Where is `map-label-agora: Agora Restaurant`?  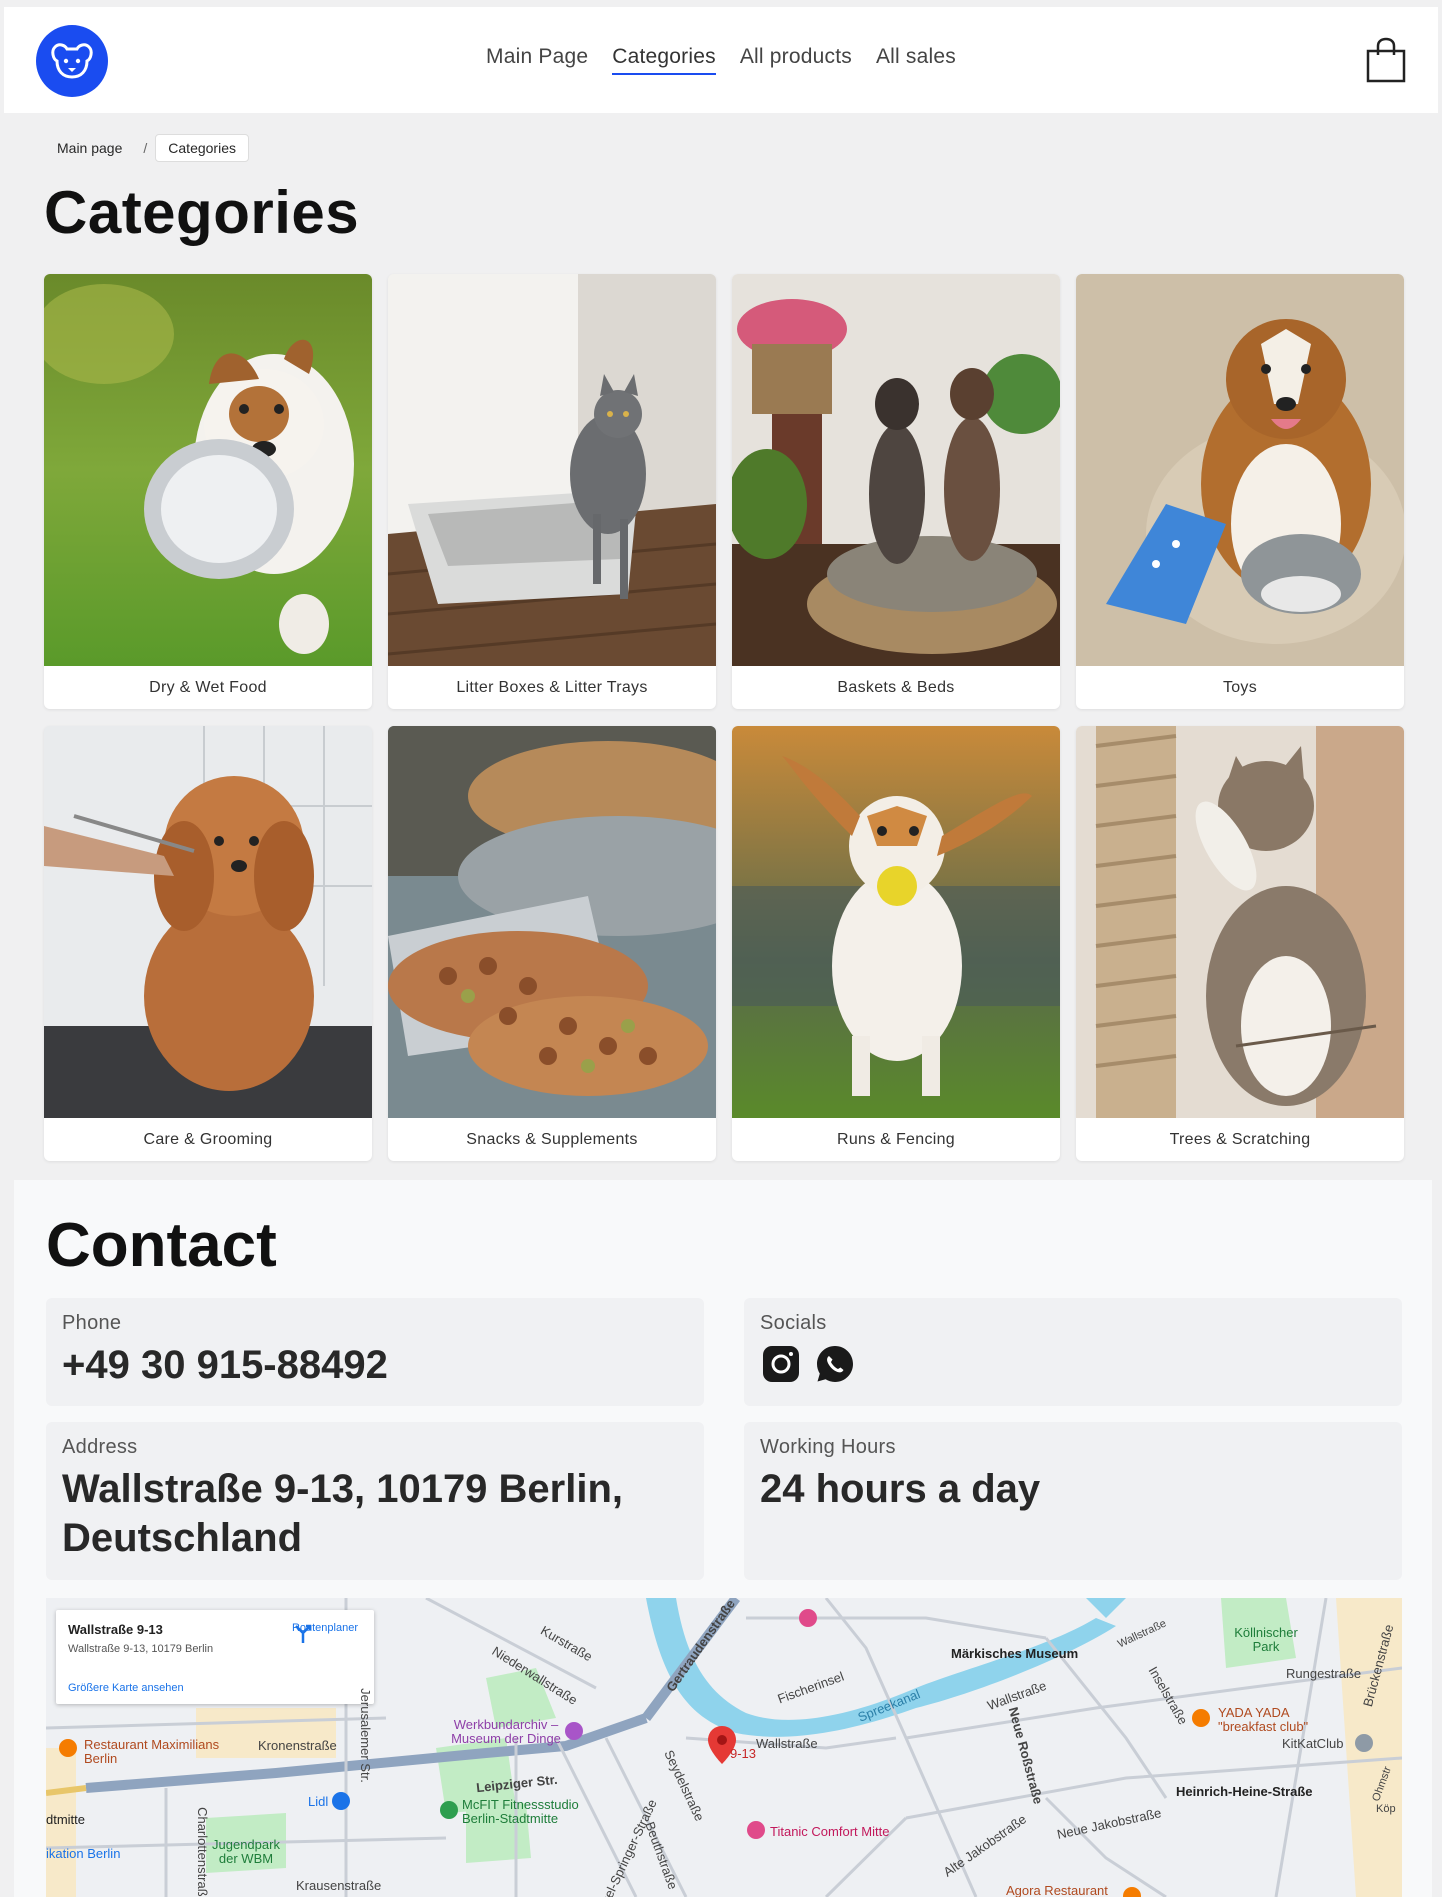 map-label-agora: Agora Restaurant is located at coordinates (1057, 1890).